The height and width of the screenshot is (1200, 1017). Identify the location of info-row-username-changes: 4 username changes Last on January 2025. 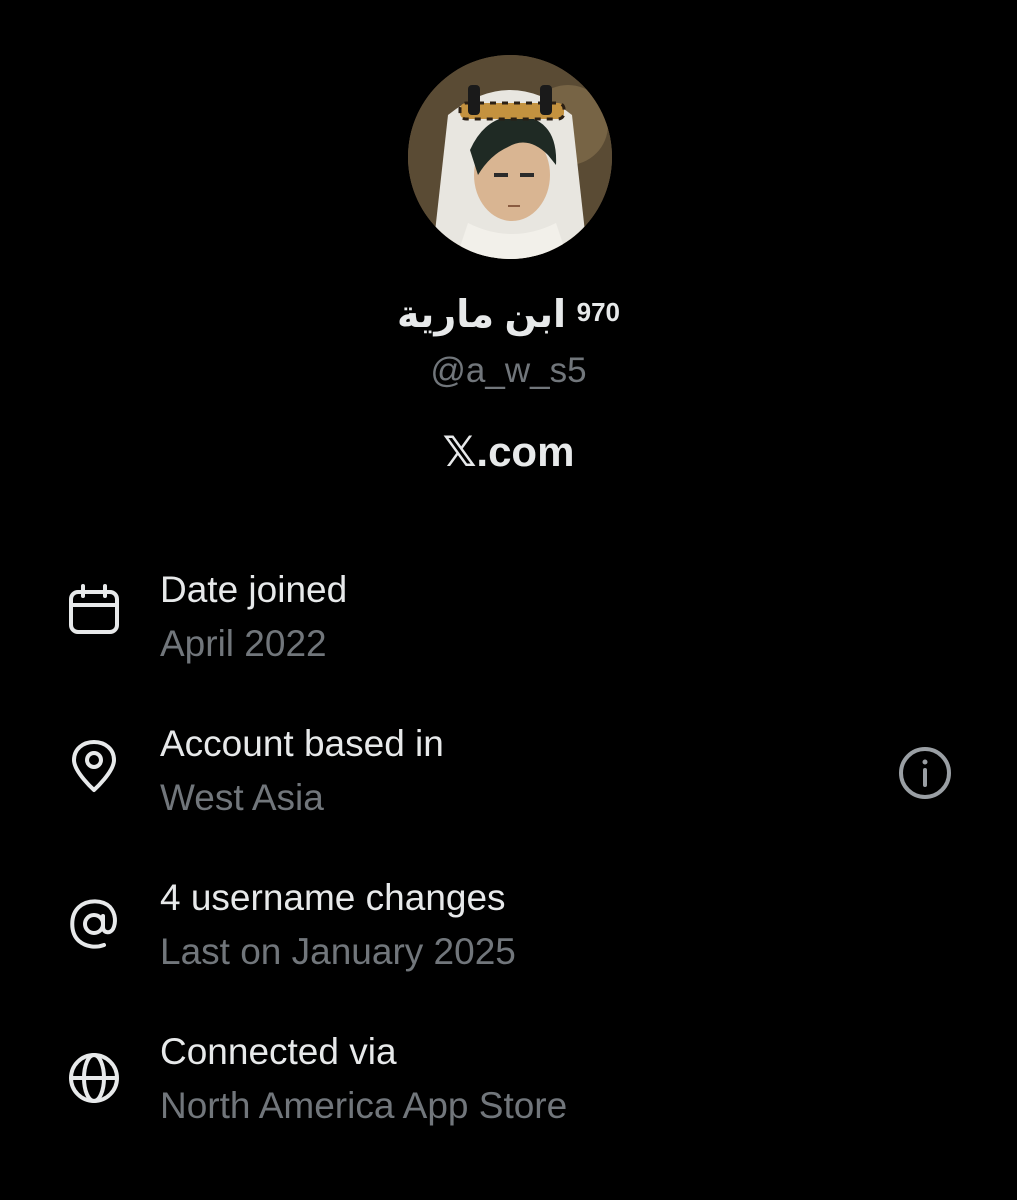
(508, 928).